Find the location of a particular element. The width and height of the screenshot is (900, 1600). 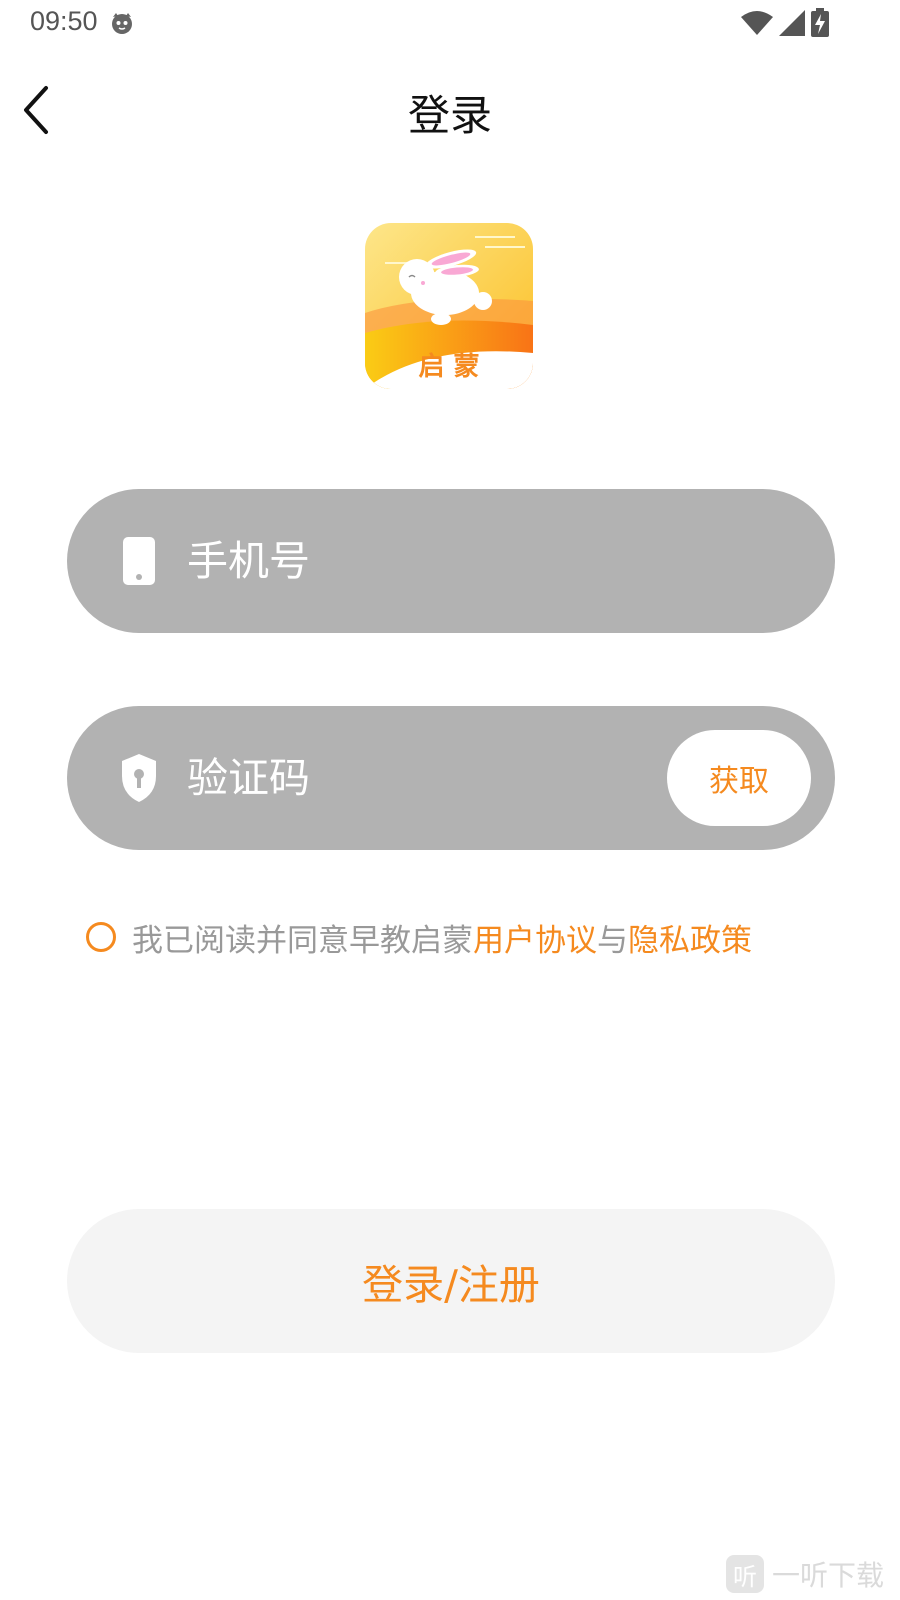

status-icons is located at coordinates (785, 23).